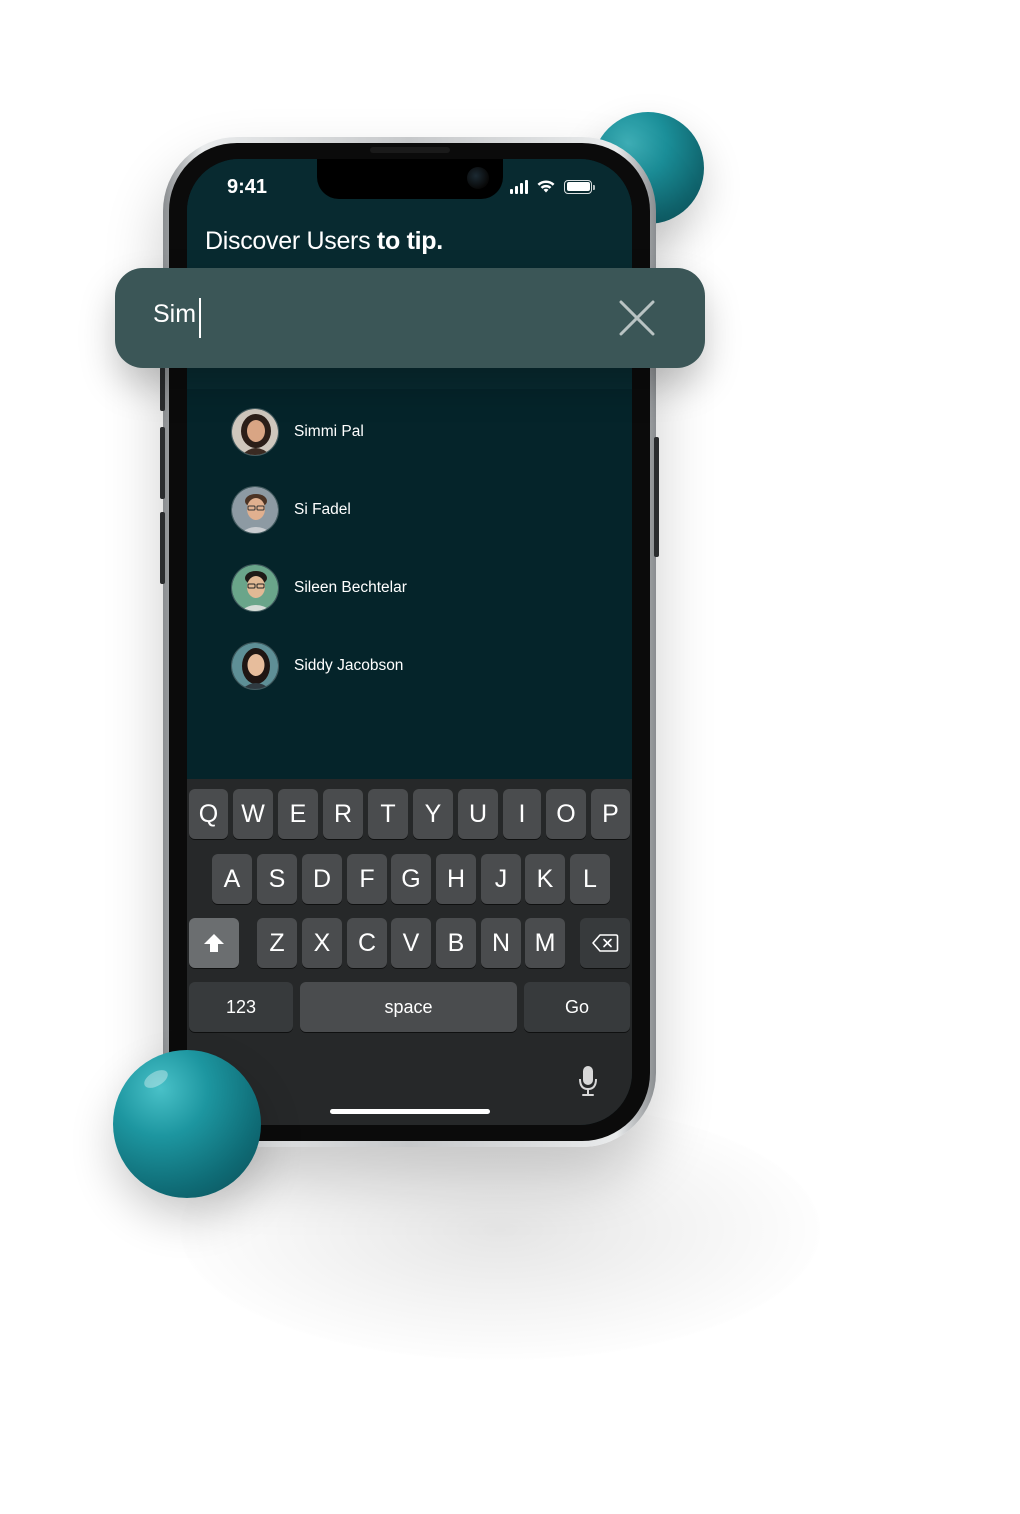 This screenshot has width=1020, height=1514. Describe the element at coordinates (579, 186) in the screenshot. I see `battery-icon` at that location.